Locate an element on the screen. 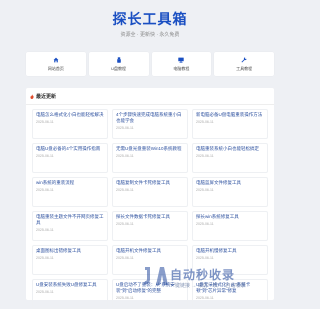 The height and width of the screenshot is (309, 320). article-card: 新电脑必备U盘电脑重装操作方法 2025-06-11 is located at coordinates (230, 124).